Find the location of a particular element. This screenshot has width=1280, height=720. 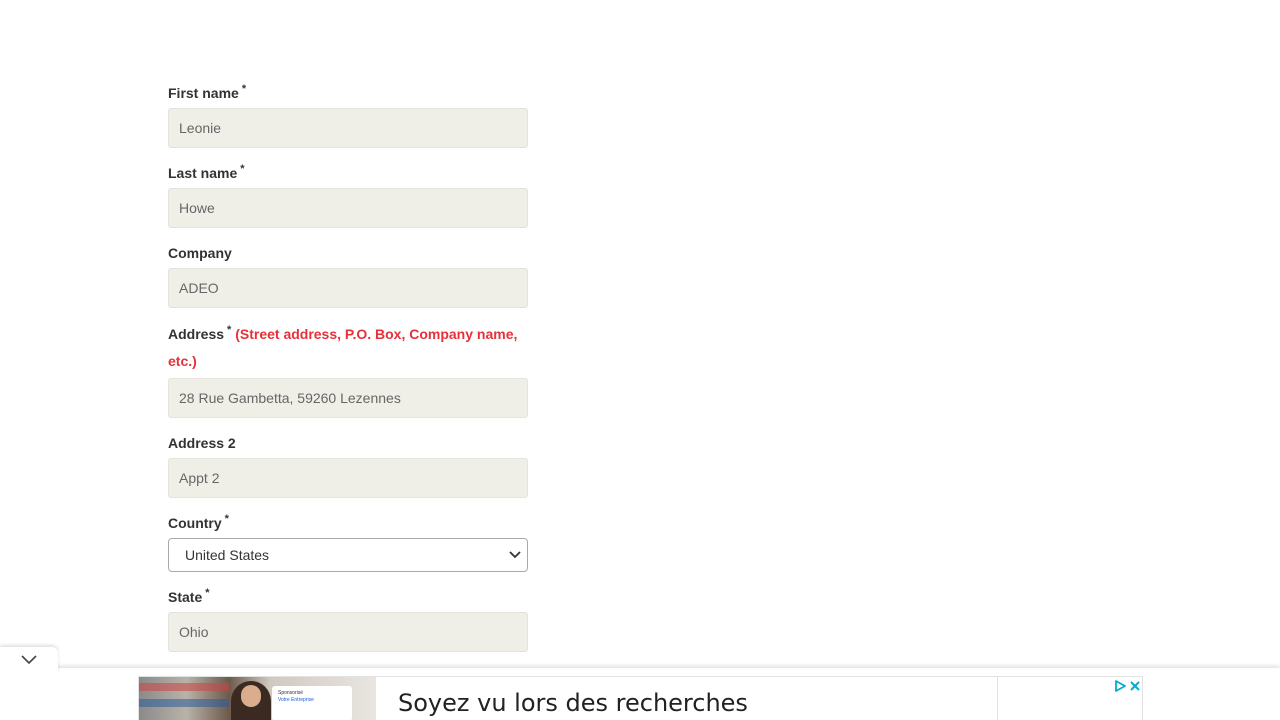

state-input is located at coordinates (348, 632).